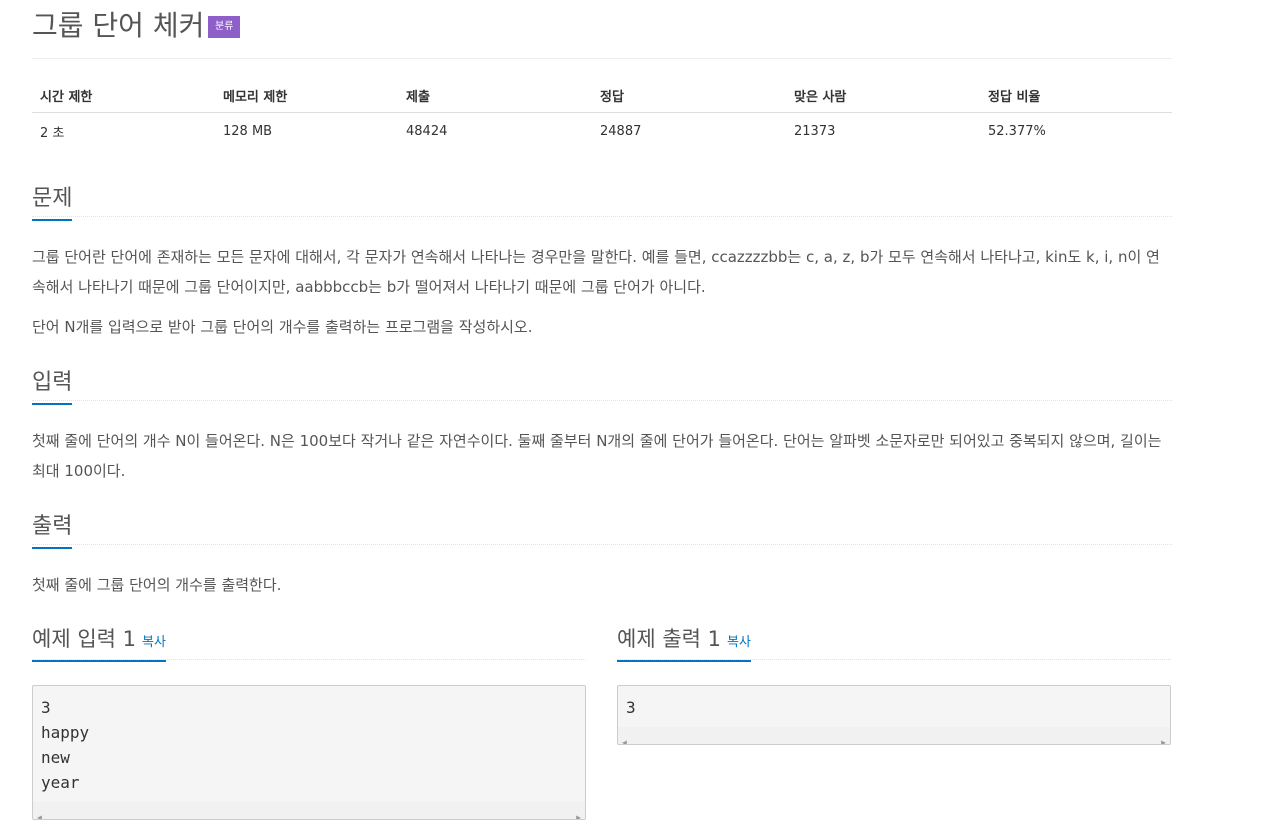  What do you see at coordinates (65, 745) in the screenshot?
I see `sample-input-text: 3 happy new year` at bounding box center [65, 745].